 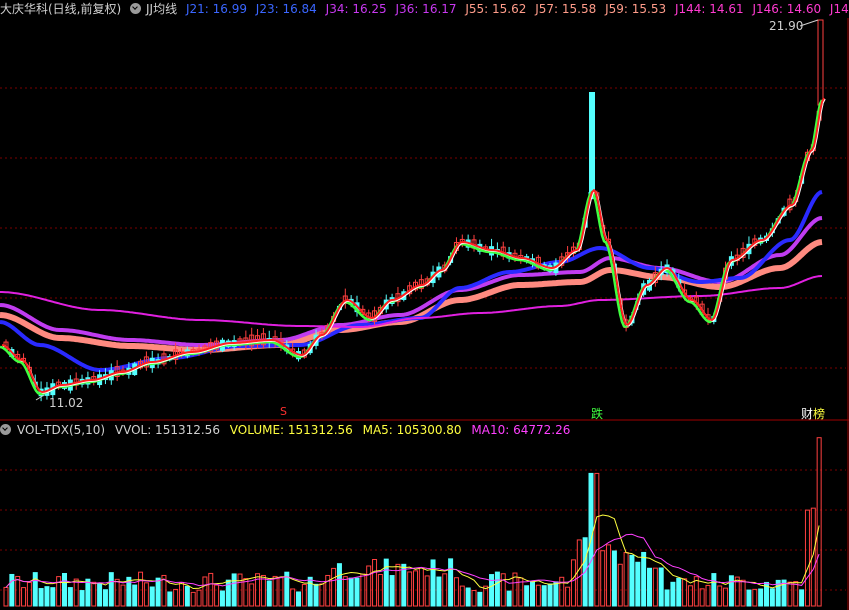 What do you see at coordinates (807, 414) in the screenshot?
I see `signal-cai-marker: 财` at bounding box center [807, 414].